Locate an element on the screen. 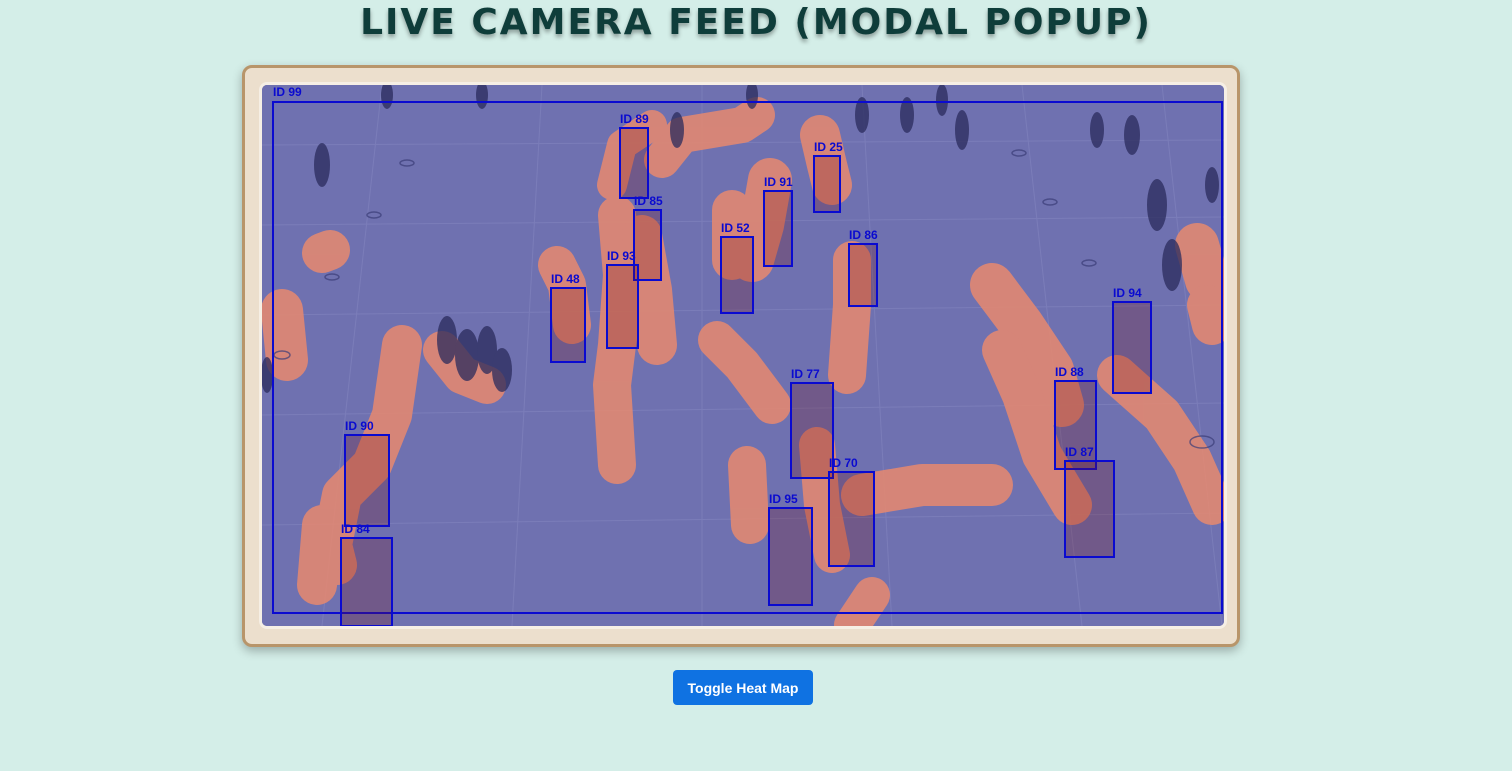  detection-label: ID 25 is located at coordinates (828, 147).